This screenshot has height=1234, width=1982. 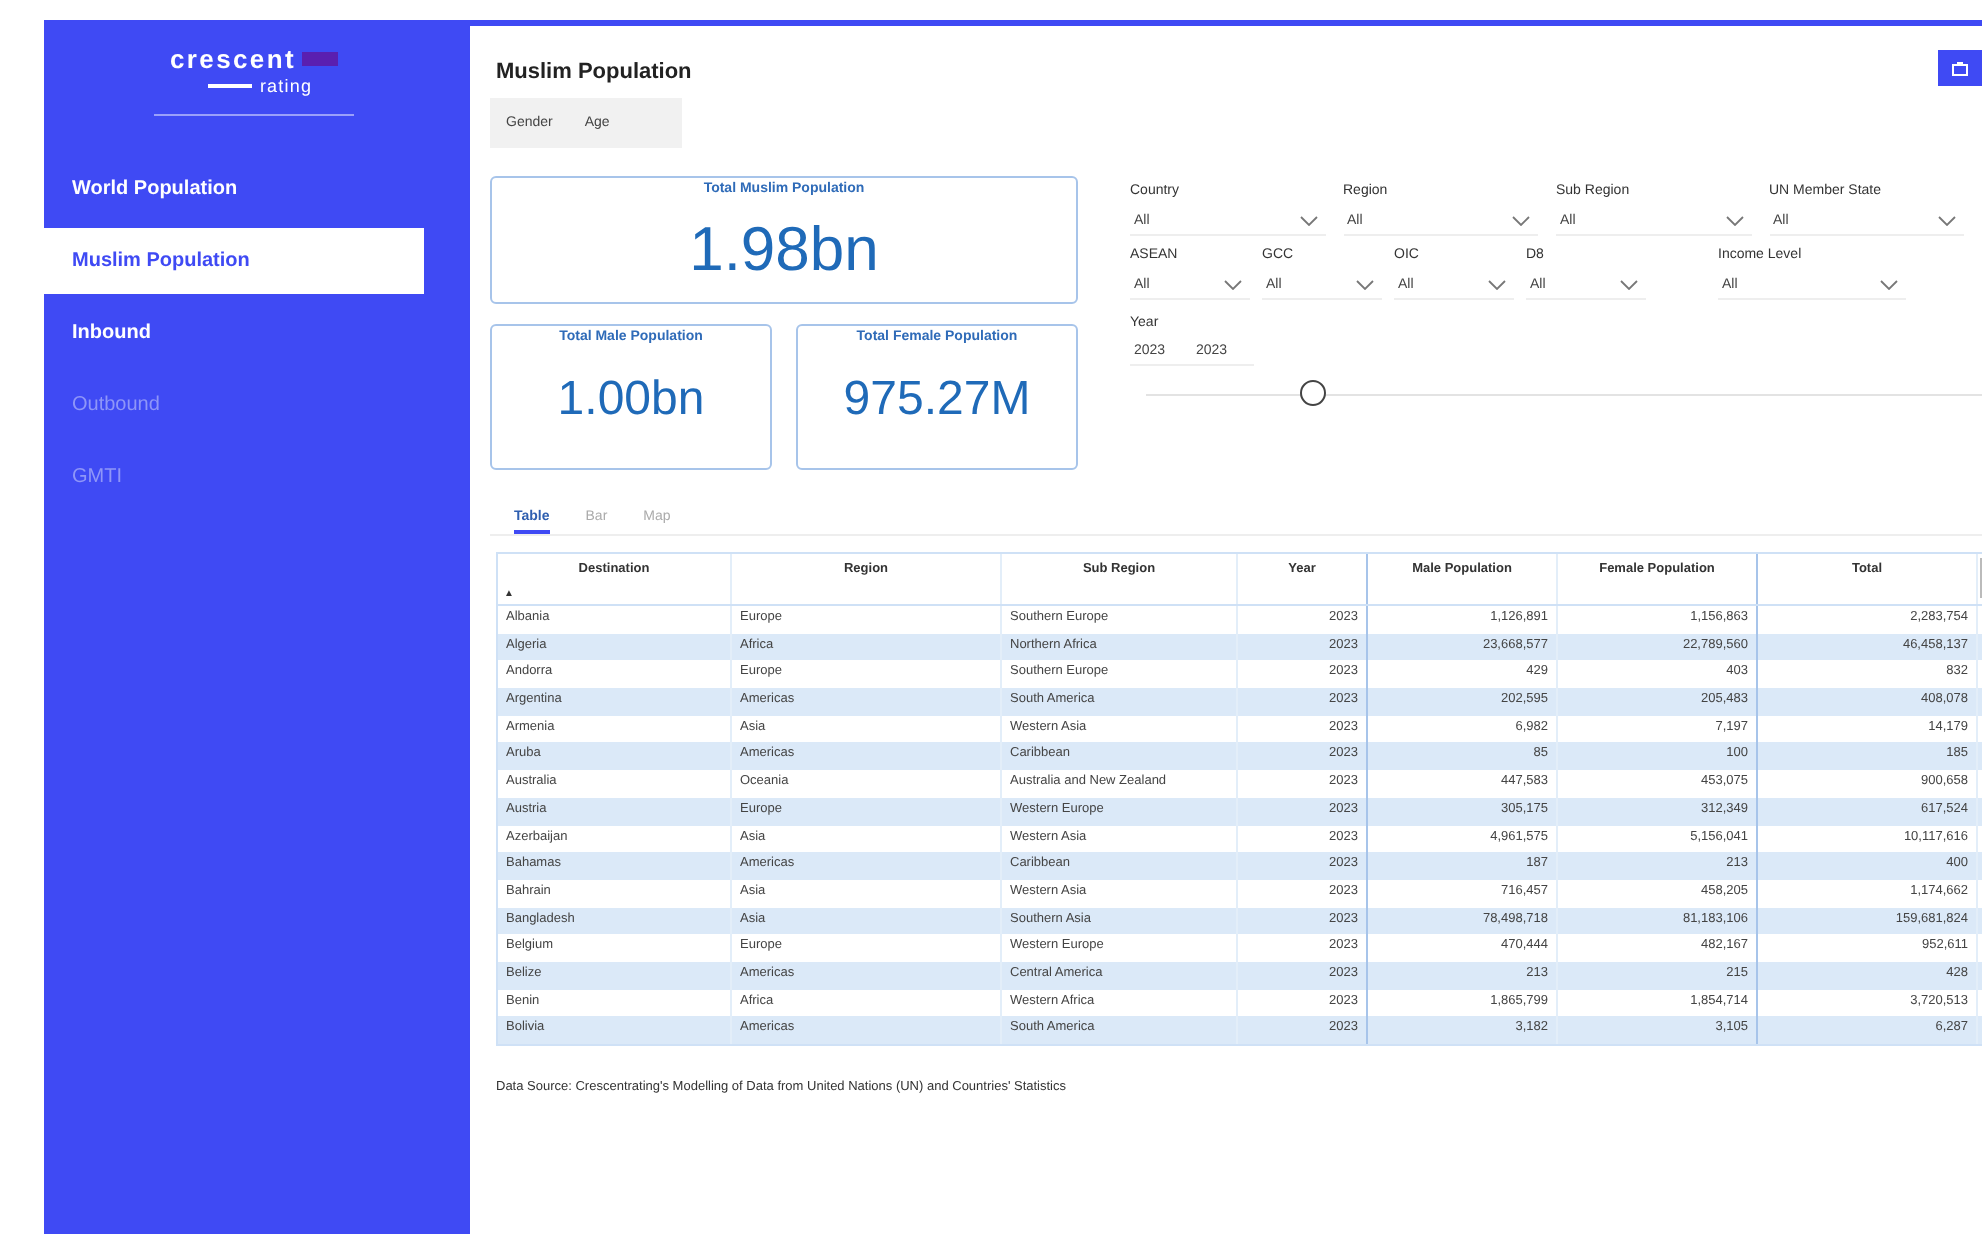 What do you see at coordinates (286, 86) in the screenshot?
I see `logo-subtitle: rating` at bounding box center [286, 86].